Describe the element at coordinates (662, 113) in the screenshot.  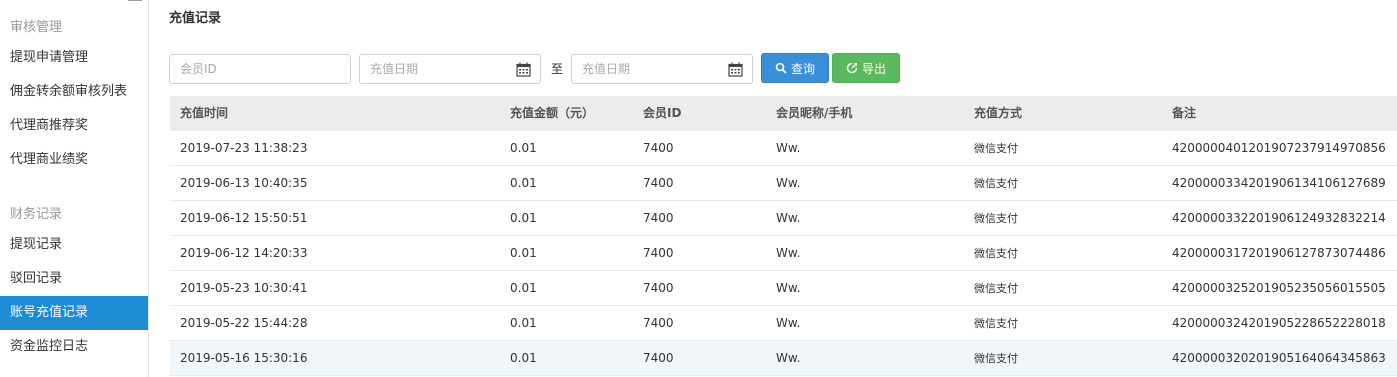
I see `column-header-member-id: 会员ID` at that location.